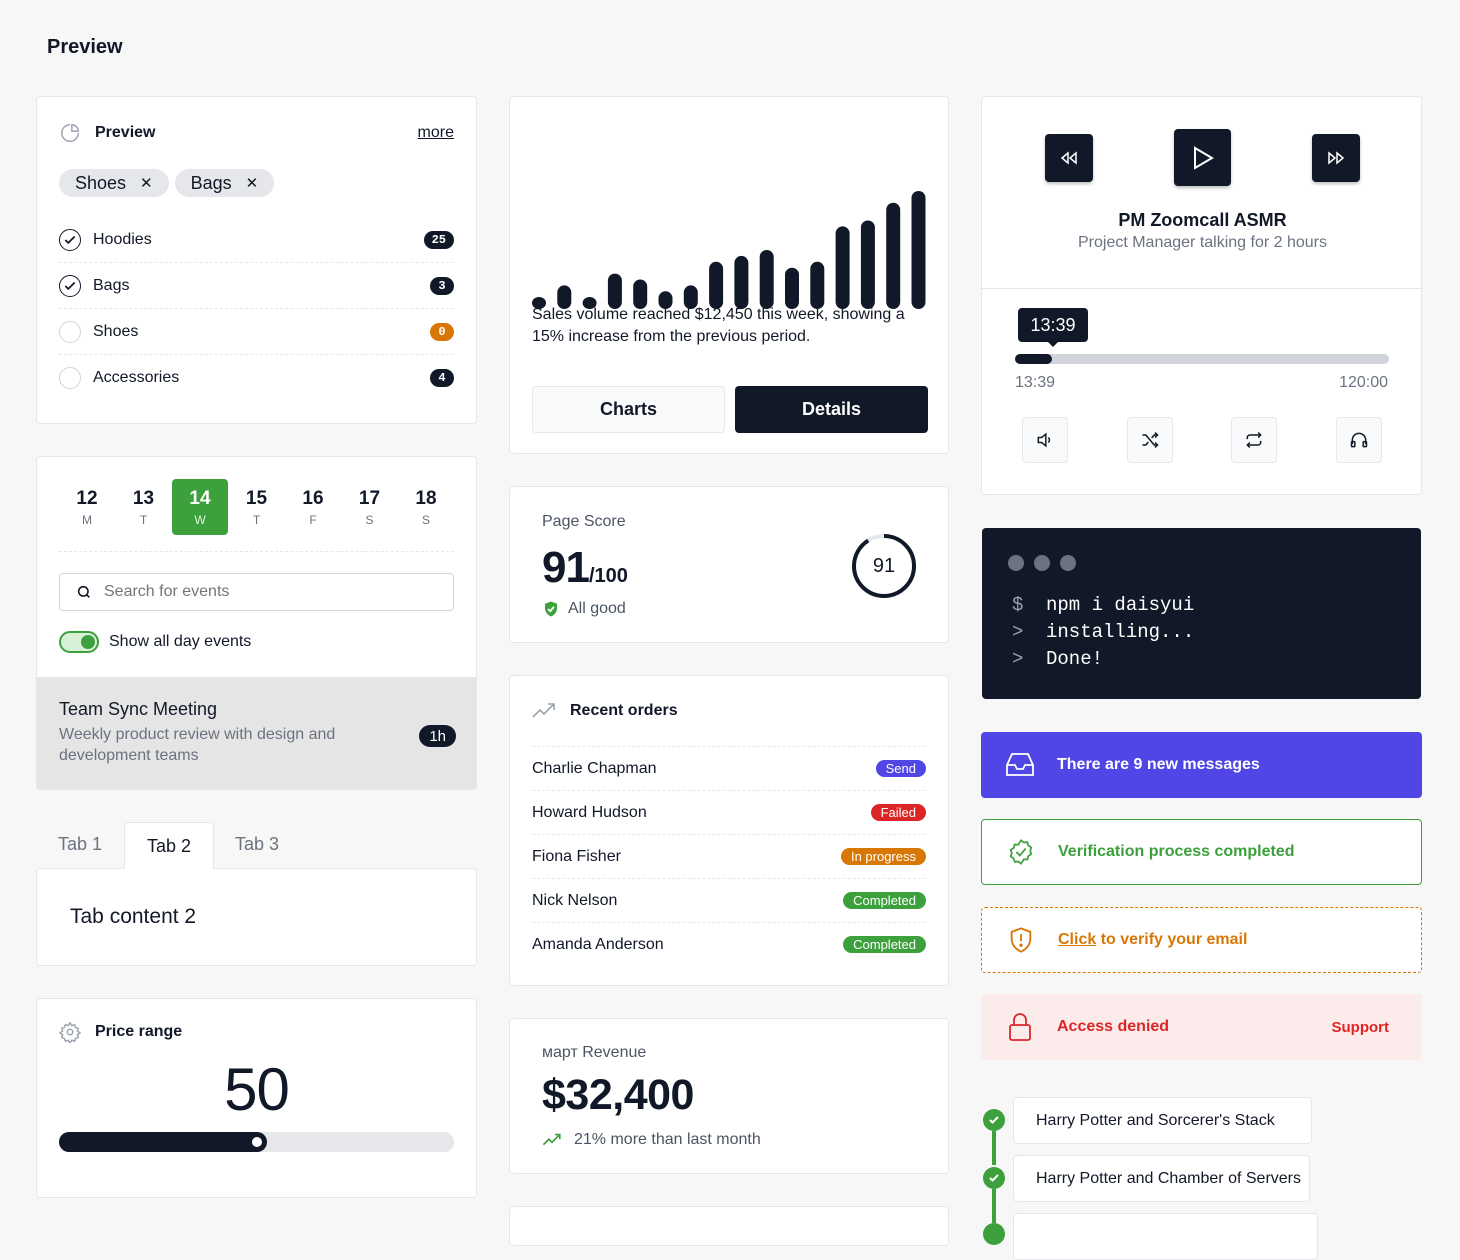  Describe the element at coordinates (1361, 1027) in the screenshot. I see `support-link: Support` at that location.